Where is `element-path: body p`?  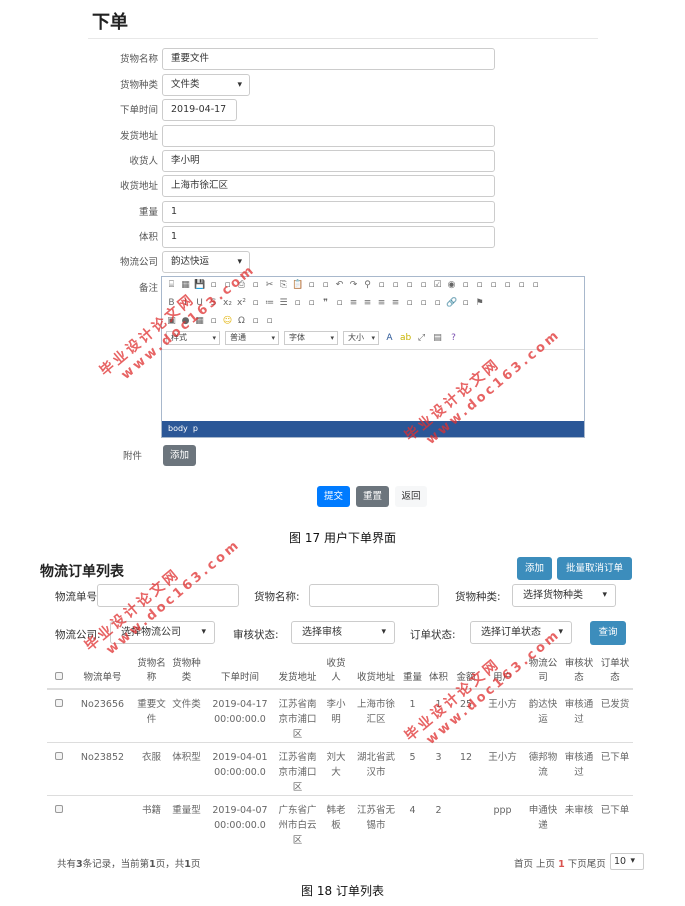
element-path: body p is located at coordinates (183, 428).